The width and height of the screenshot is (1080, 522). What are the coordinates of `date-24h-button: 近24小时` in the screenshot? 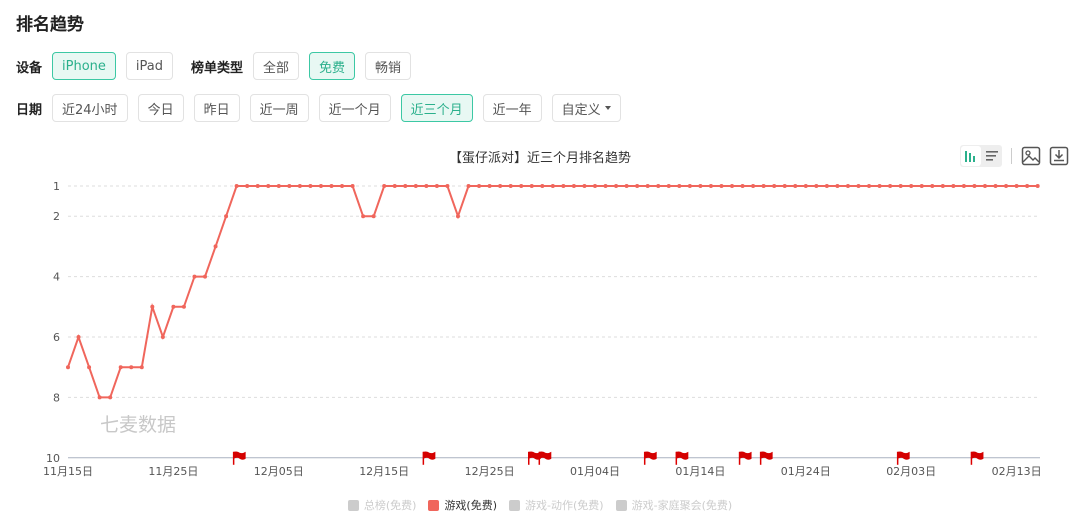 It's located at (90, 108).